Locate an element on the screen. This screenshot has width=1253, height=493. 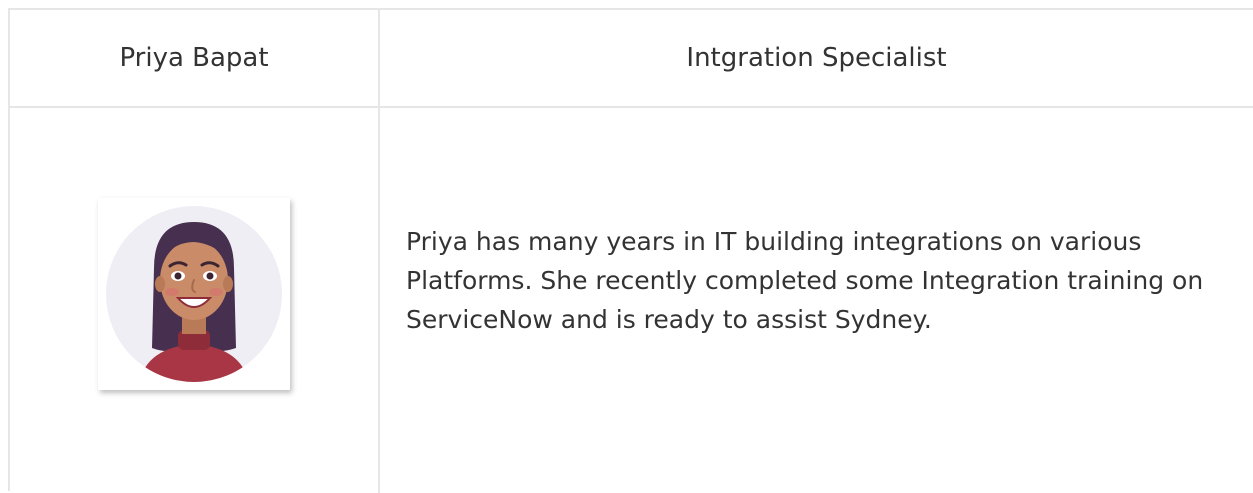
avatar is located at coordinates (194, 294).